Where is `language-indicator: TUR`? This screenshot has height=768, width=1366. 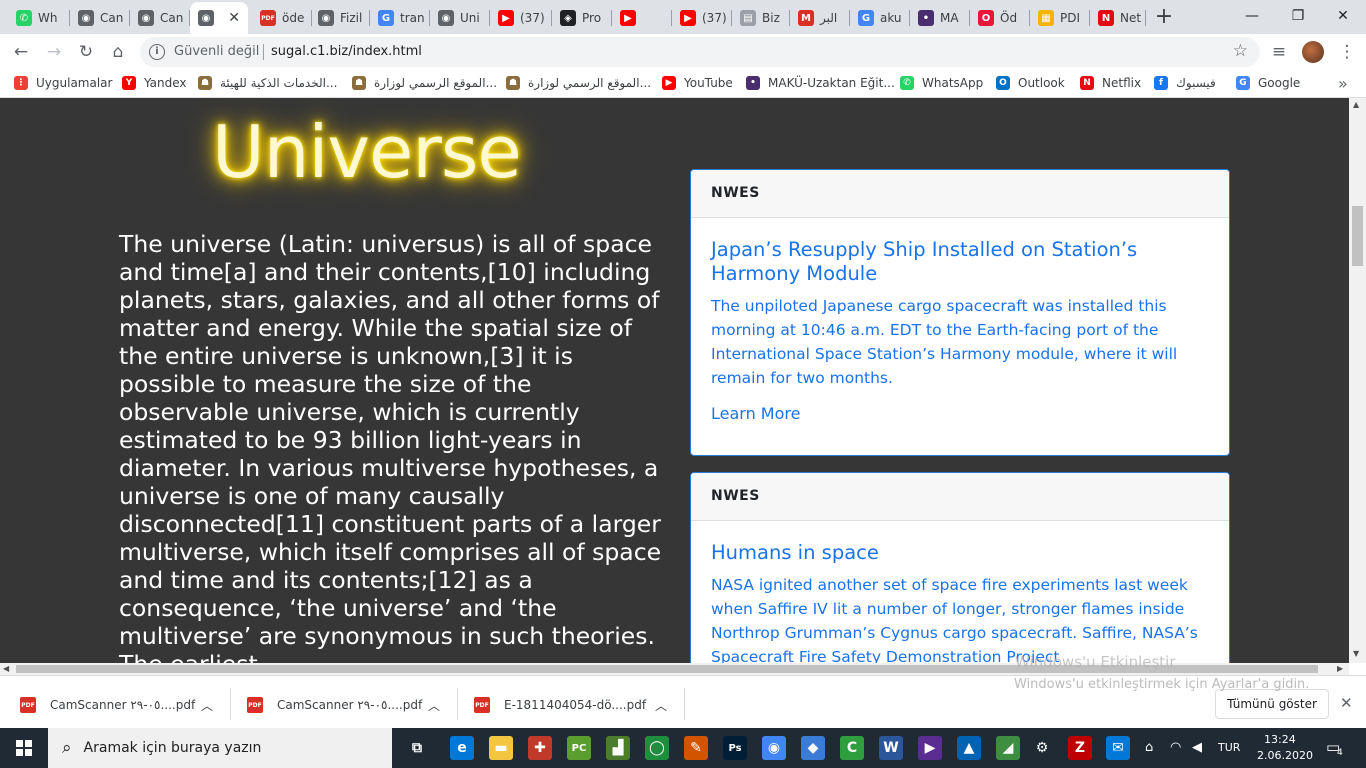
language-indicator: TUR is located at coordinates (1229, 747).